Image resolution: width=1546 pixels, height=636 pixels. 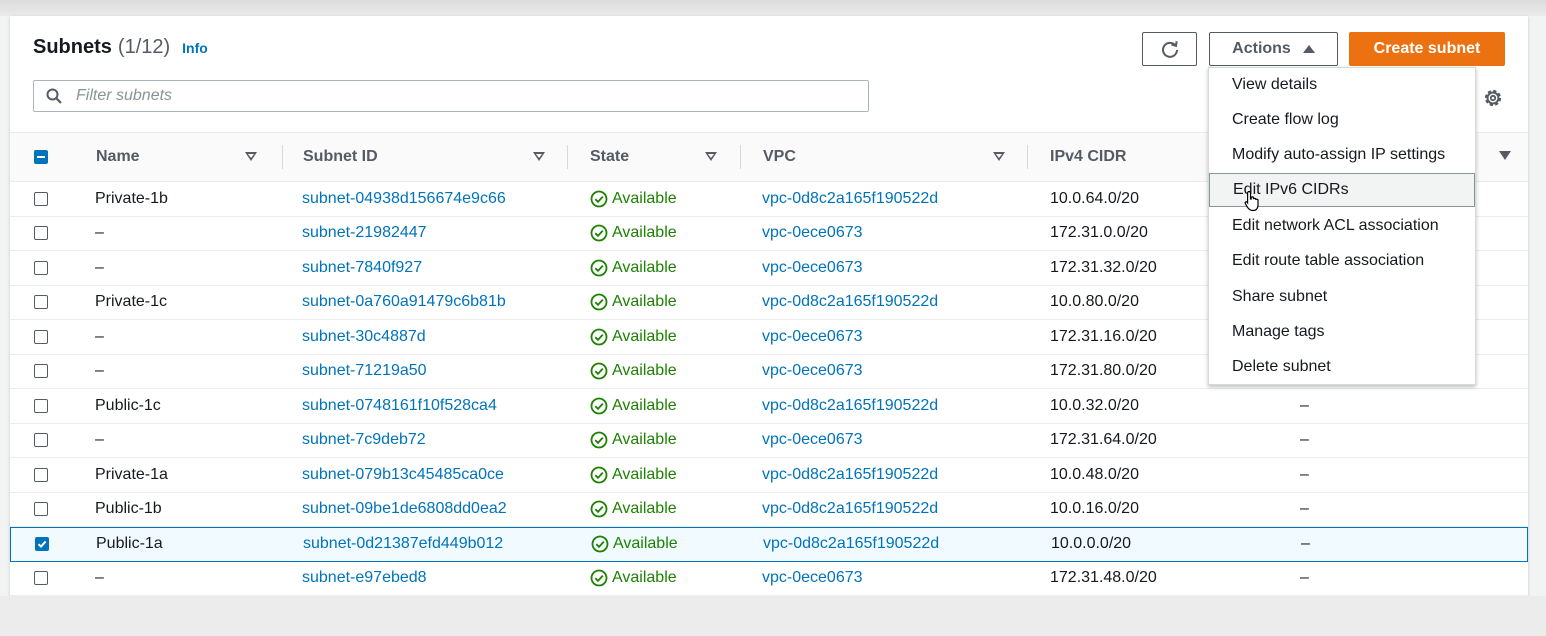 I want to click on menu-item-share-subnet: Share subnet, so click(x=1342, y=297).